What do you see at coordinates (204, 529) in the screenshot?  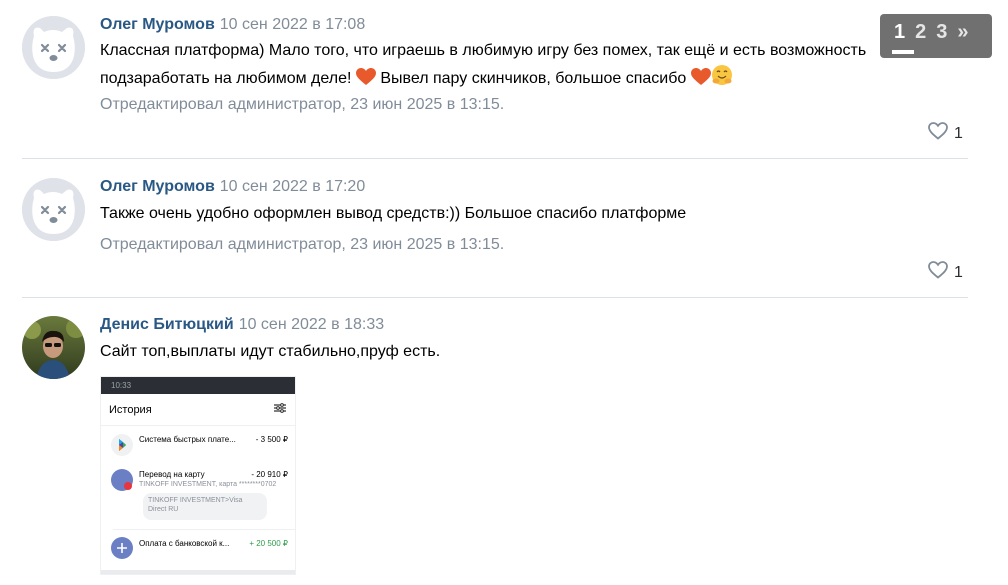 I see `row-divider` at bounding box center [204, 529].